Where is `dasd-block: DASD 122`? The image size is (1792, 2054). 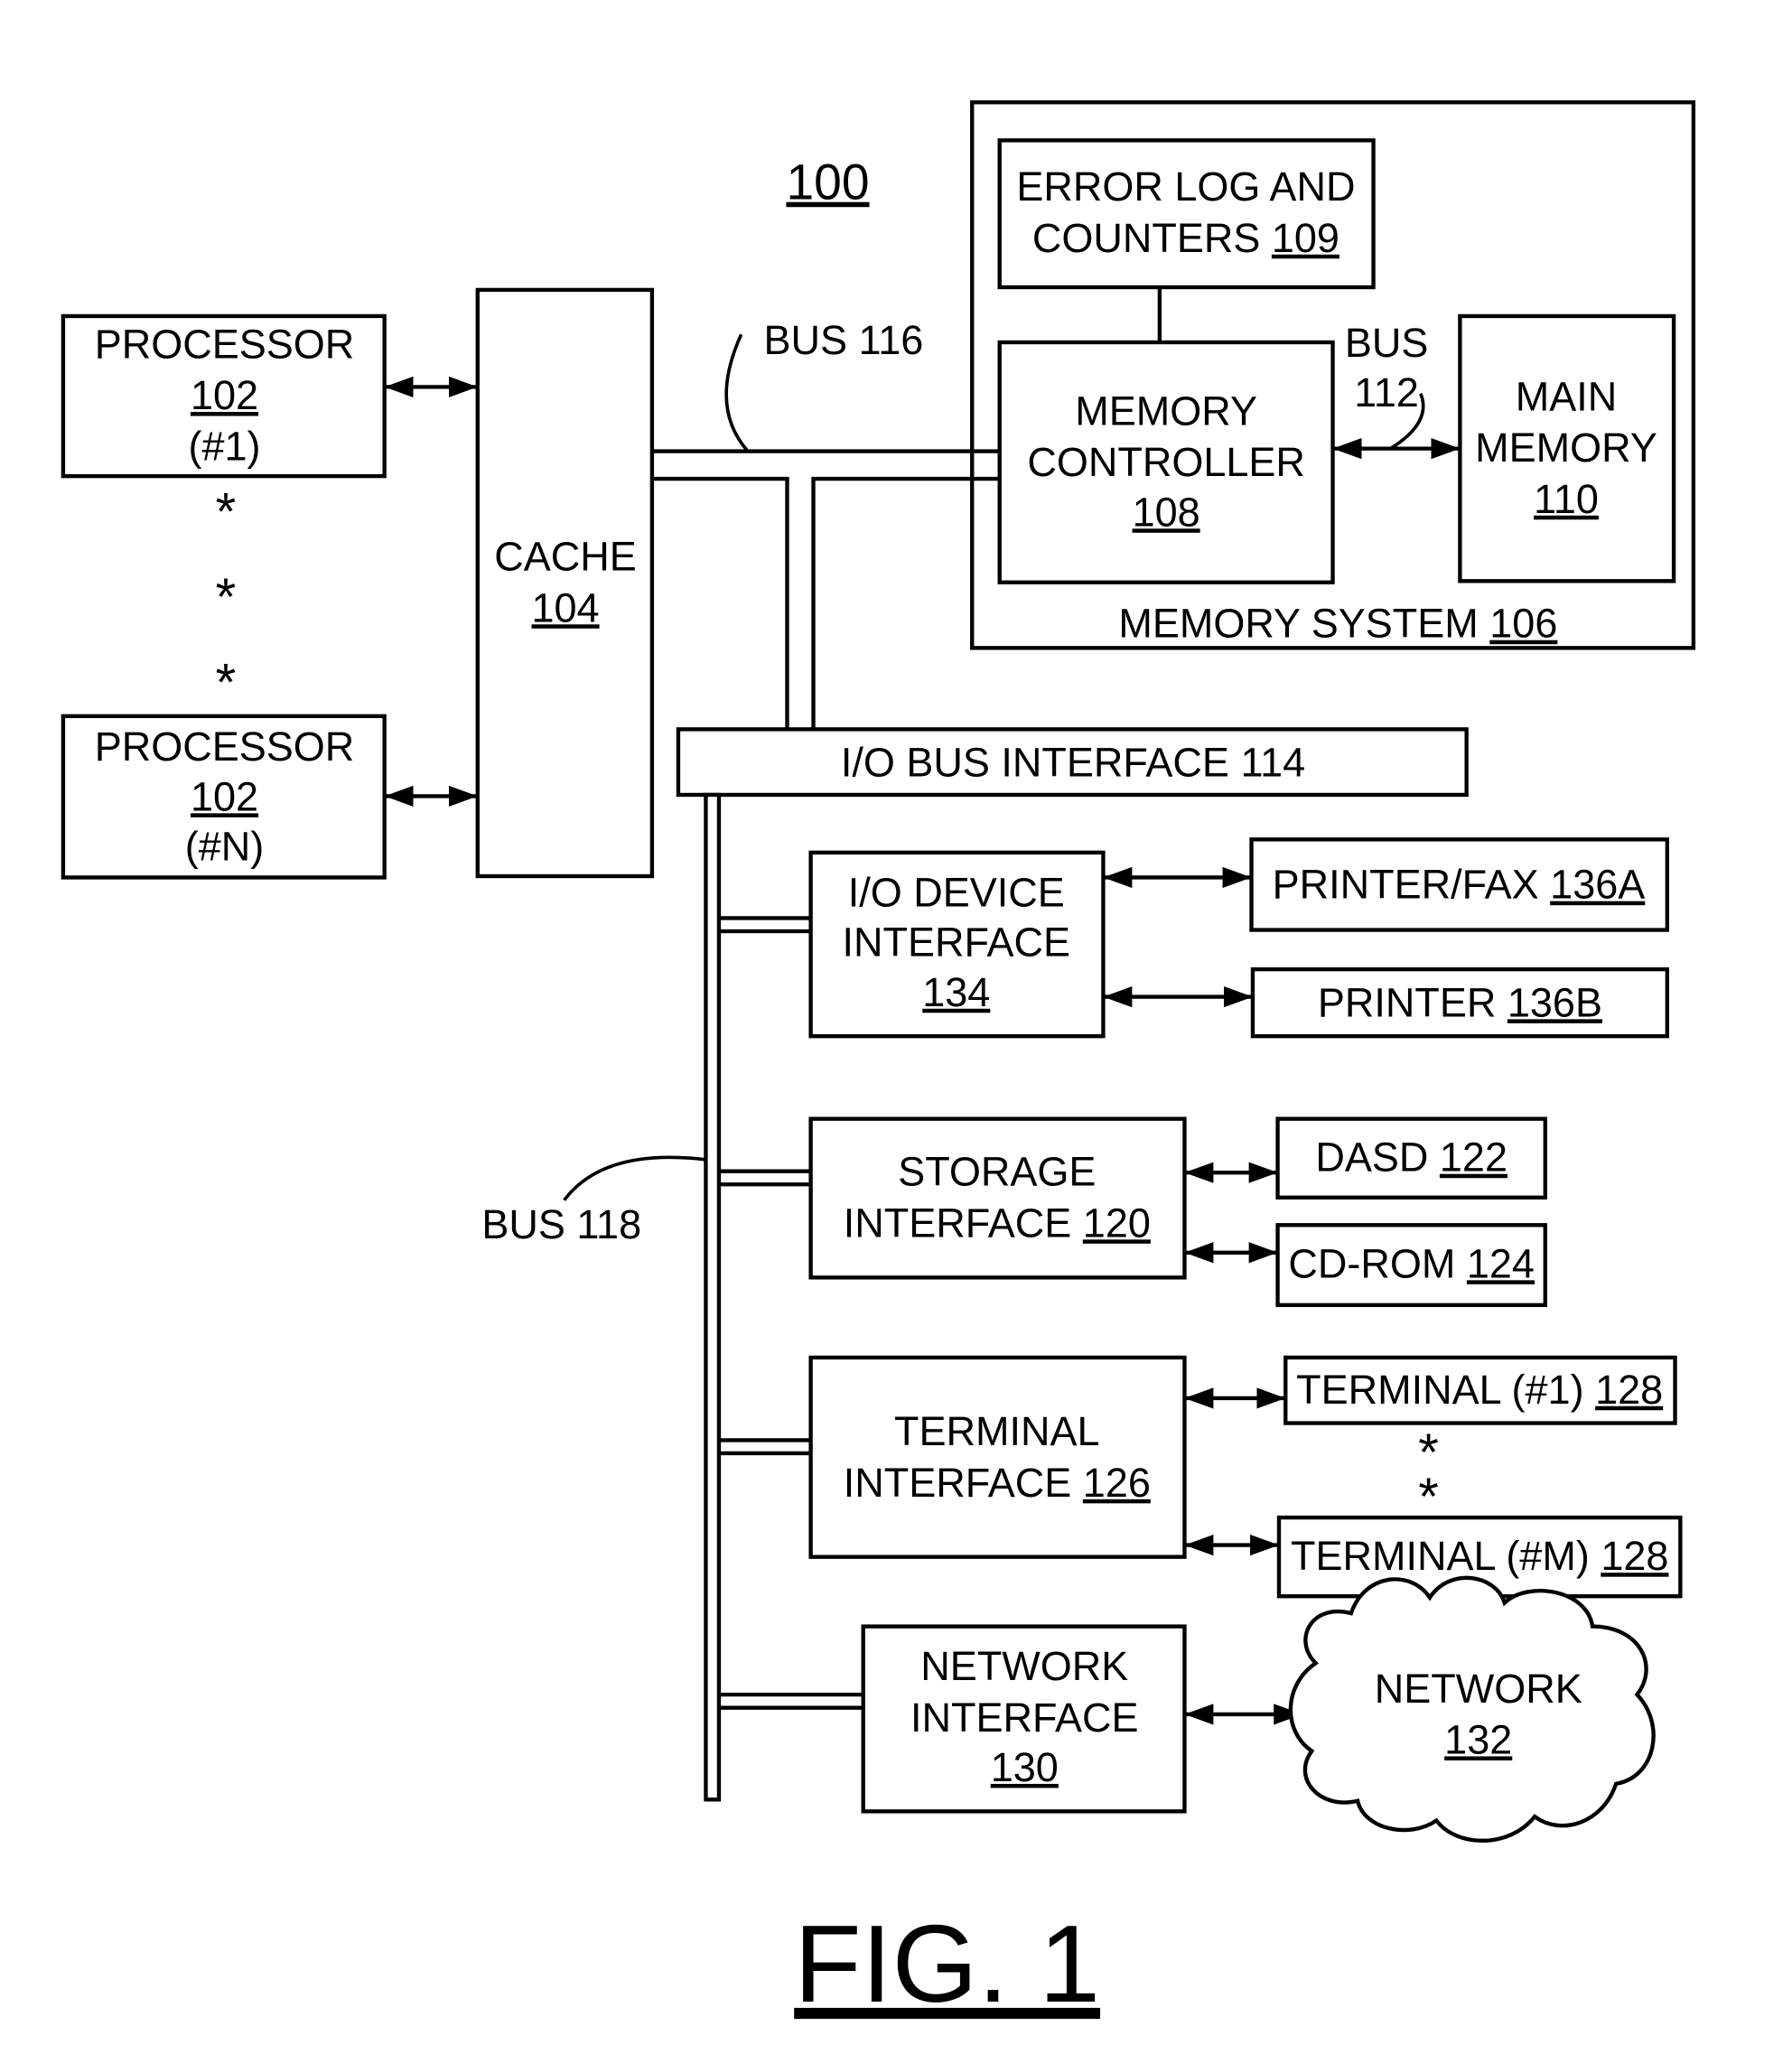 dasd-block: DASD 122 is located at coordinates (1411, 1158).